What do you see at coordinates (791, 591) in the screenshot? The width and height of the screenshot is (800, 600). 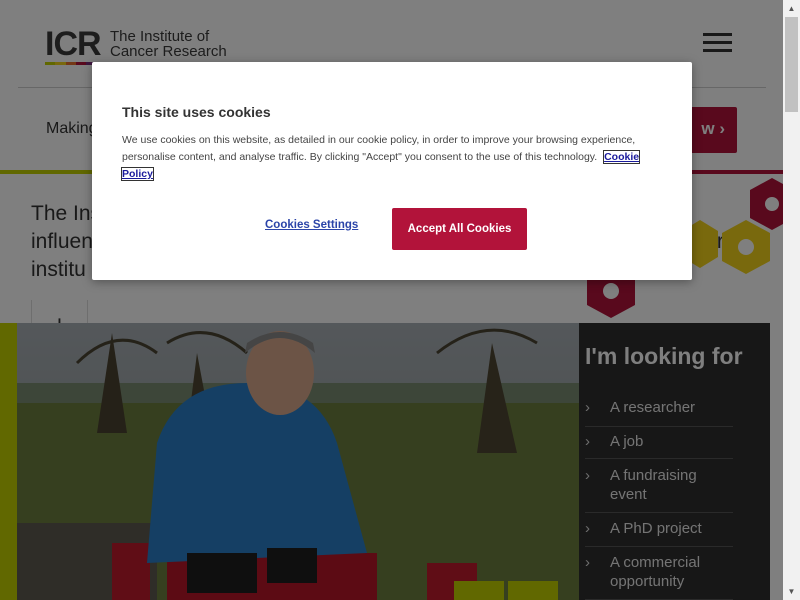 I see `scroll-down-arrow-icon: ▼` at bounding box center [791, 591].